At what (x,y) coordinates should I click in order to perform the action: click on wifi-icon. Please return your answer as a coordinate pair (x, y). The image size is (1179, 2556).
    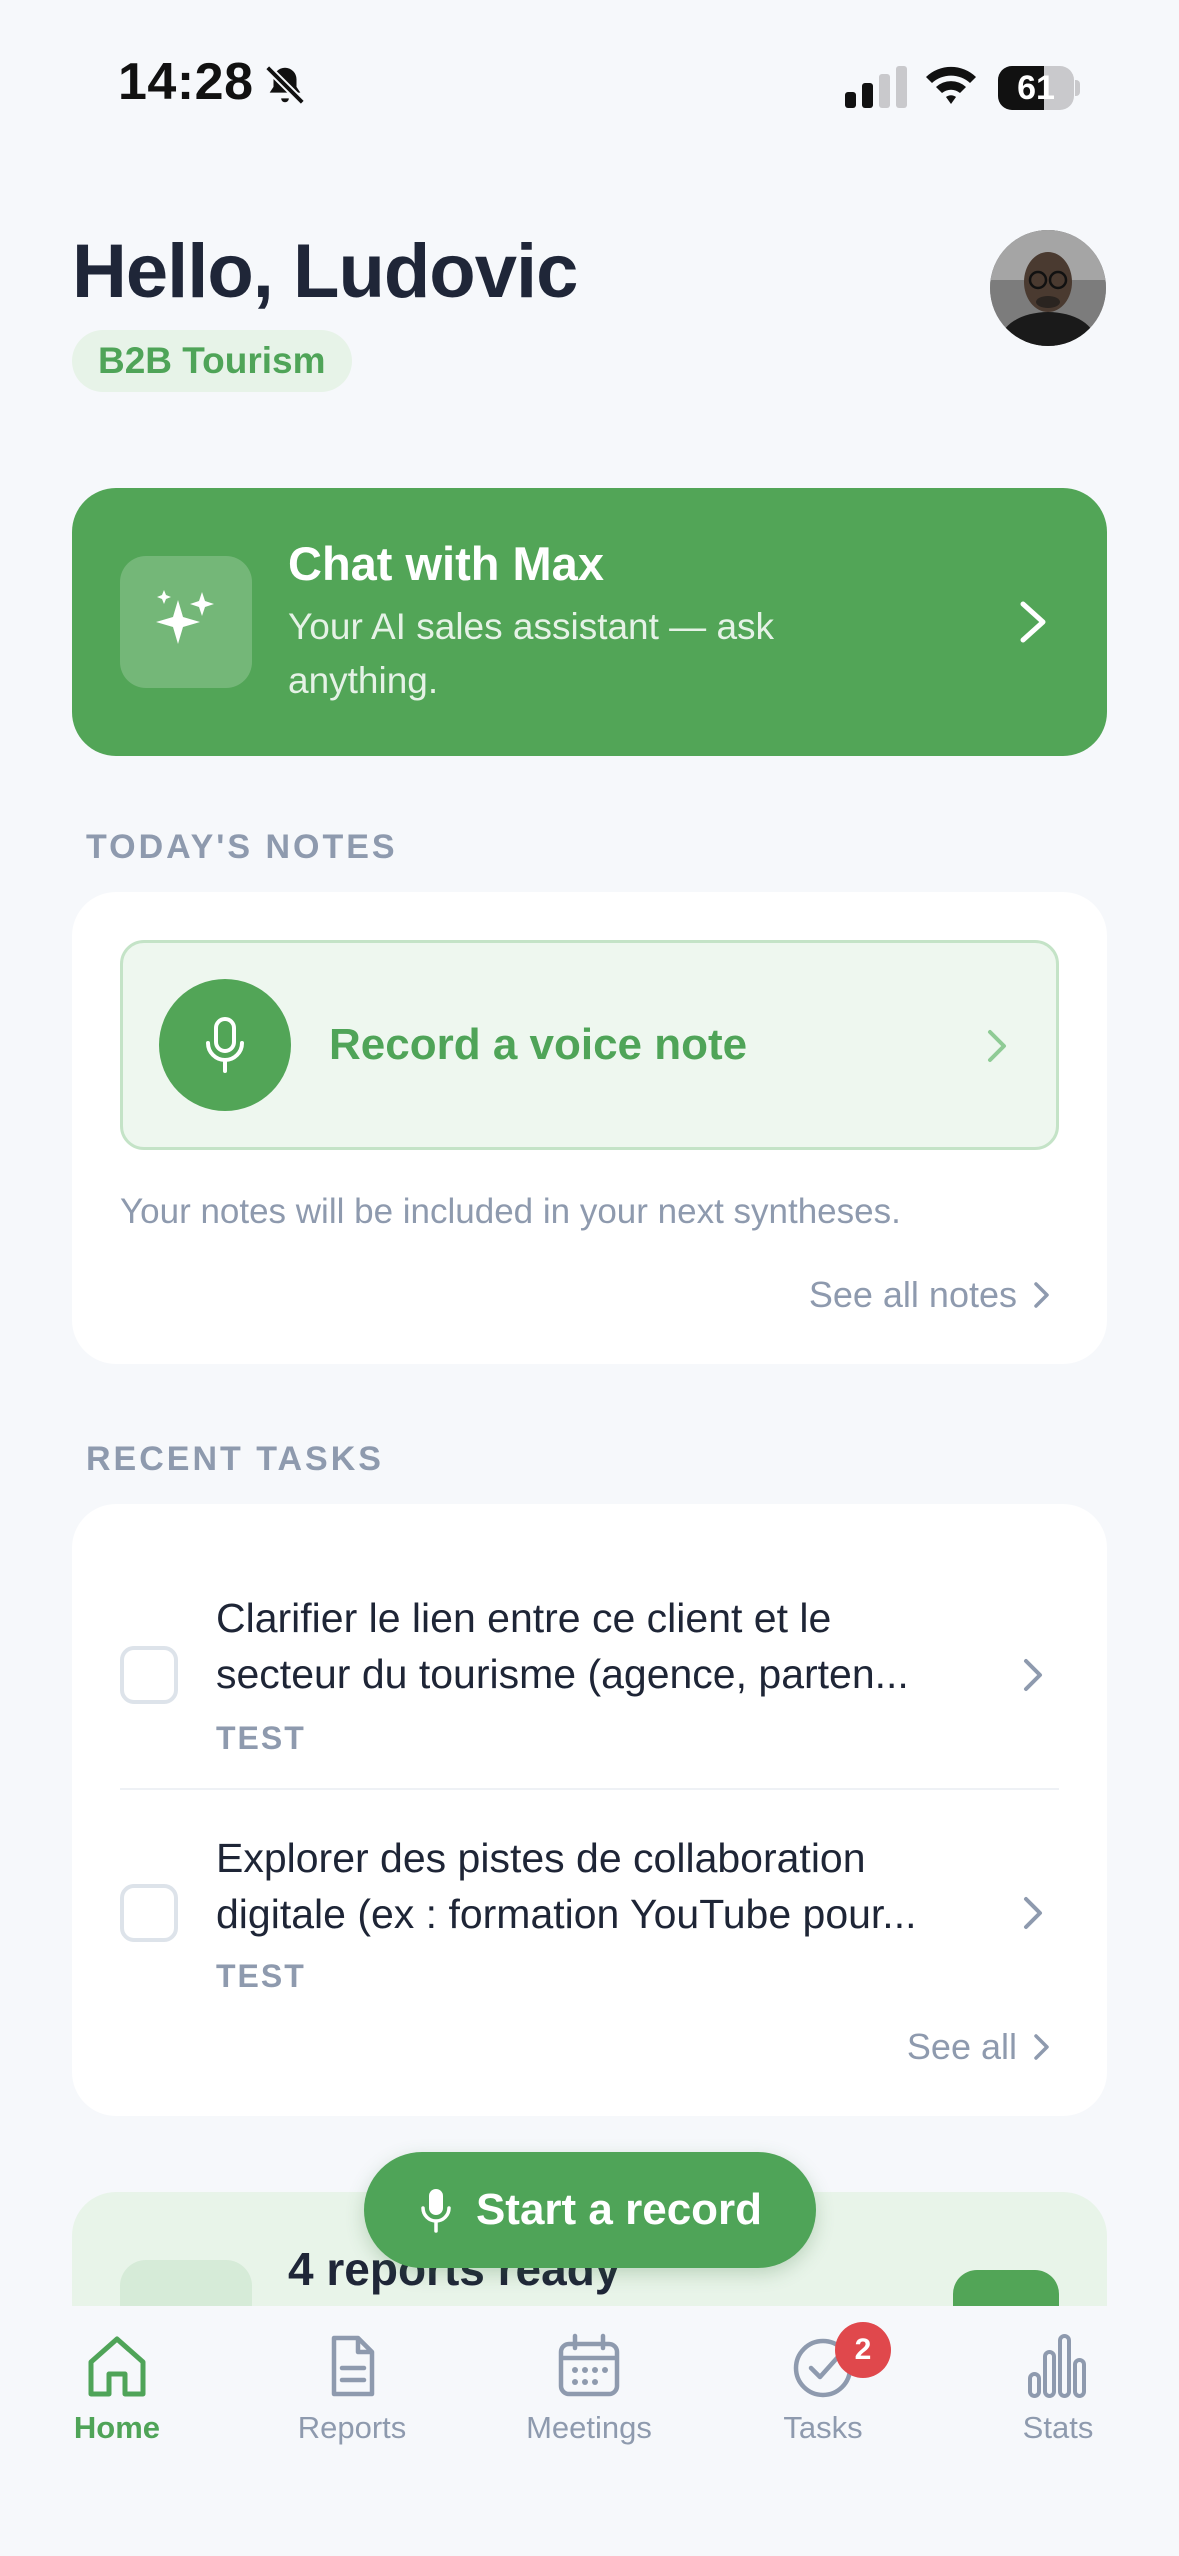
    Looking at the image, I should click on (951, 85).